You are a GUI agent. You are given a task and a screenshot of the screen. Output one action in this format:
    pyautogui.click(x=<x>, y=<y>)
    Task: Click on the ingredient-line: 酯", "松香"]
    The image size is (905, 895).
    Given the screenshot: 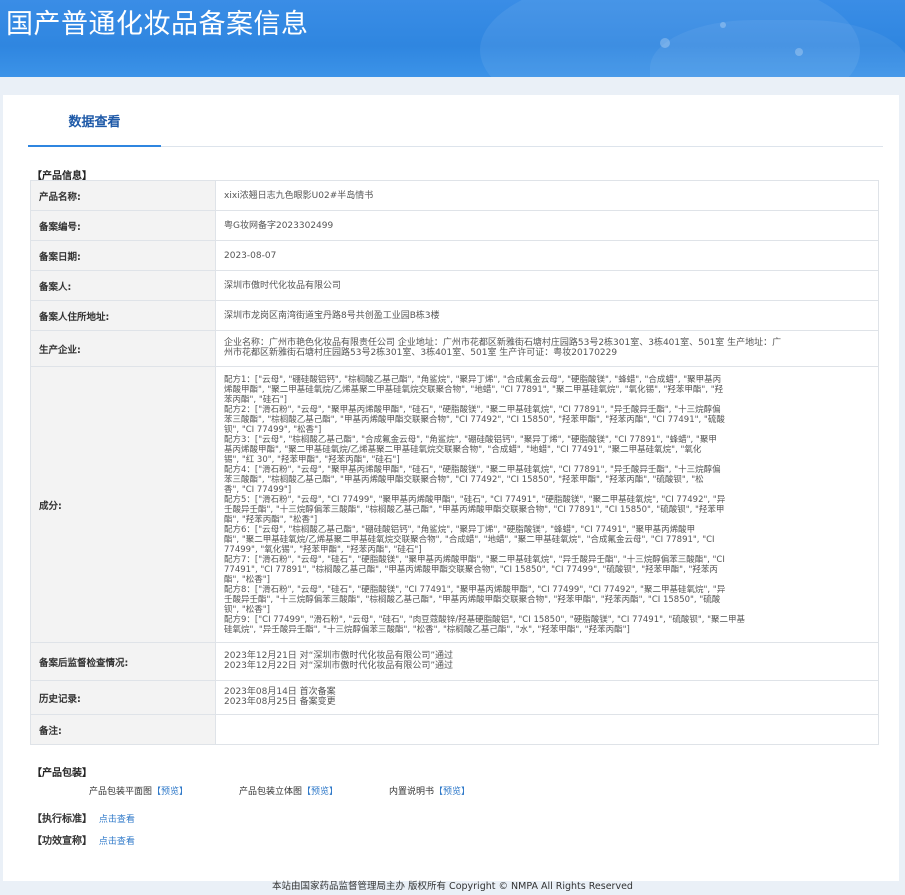 What is the action you would take?
    pyautogui.click(x=247, y=579)
    